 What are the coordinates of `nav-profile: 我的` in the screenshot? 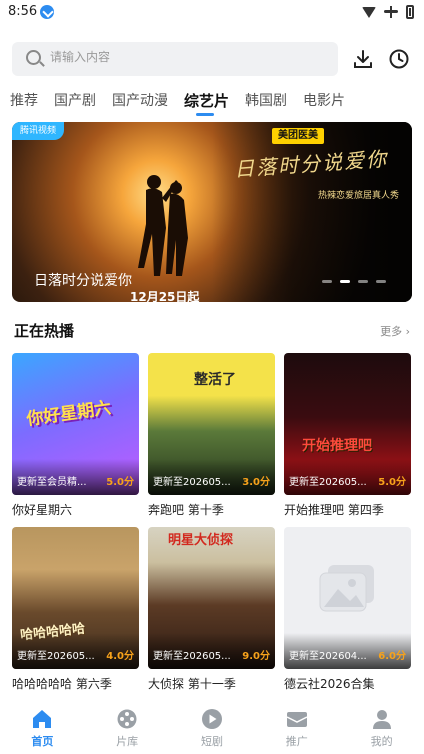 It's located at (381, 727).